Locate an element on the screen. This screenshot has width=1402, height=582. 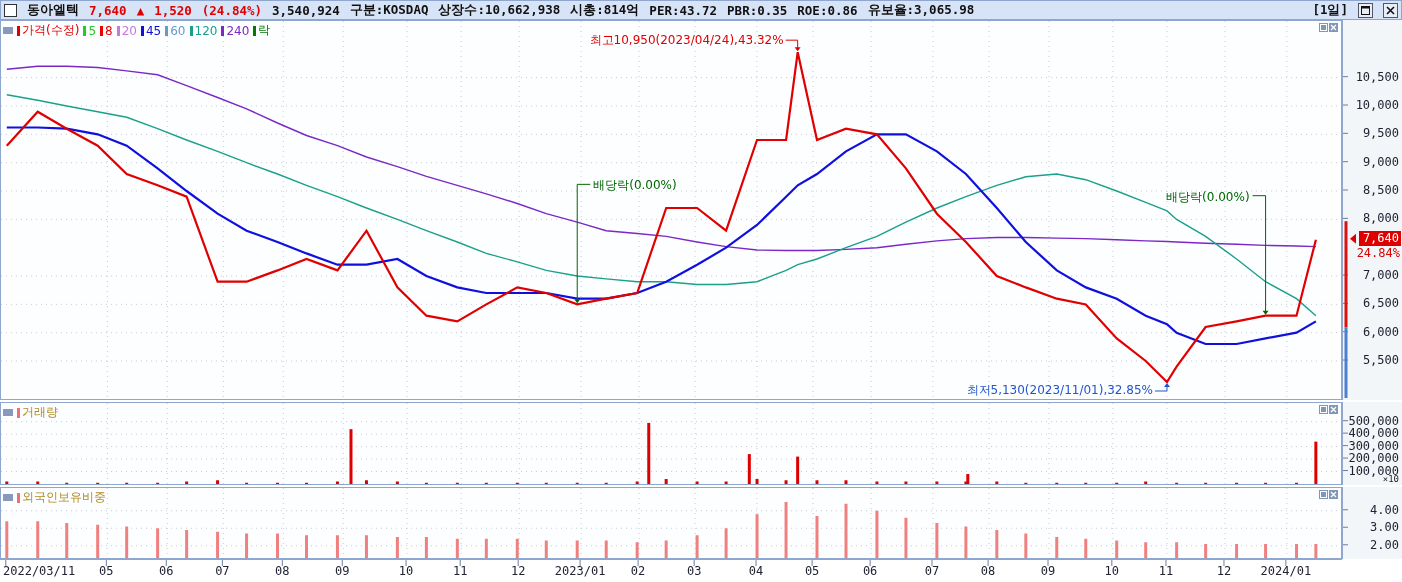
stat-text: PBR:0.35 is located at coordinates (757, 10).